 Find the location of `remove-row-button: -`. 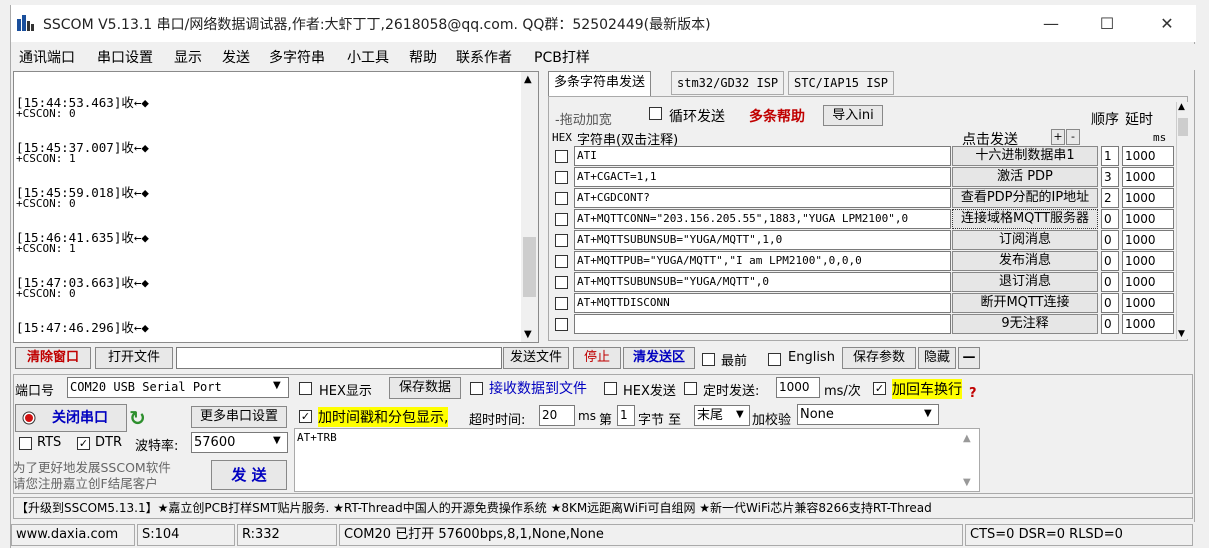

remove-row-button: - is located at coordinates (1073, 137).